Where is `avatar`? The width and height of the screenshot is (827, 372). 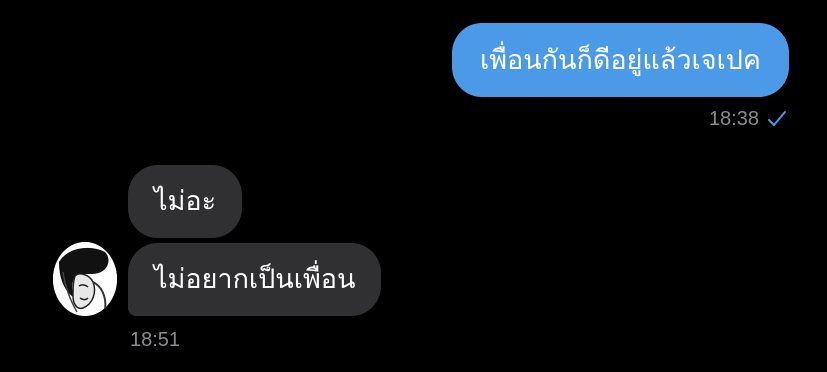 avatar is located at coordinates (85, 279).